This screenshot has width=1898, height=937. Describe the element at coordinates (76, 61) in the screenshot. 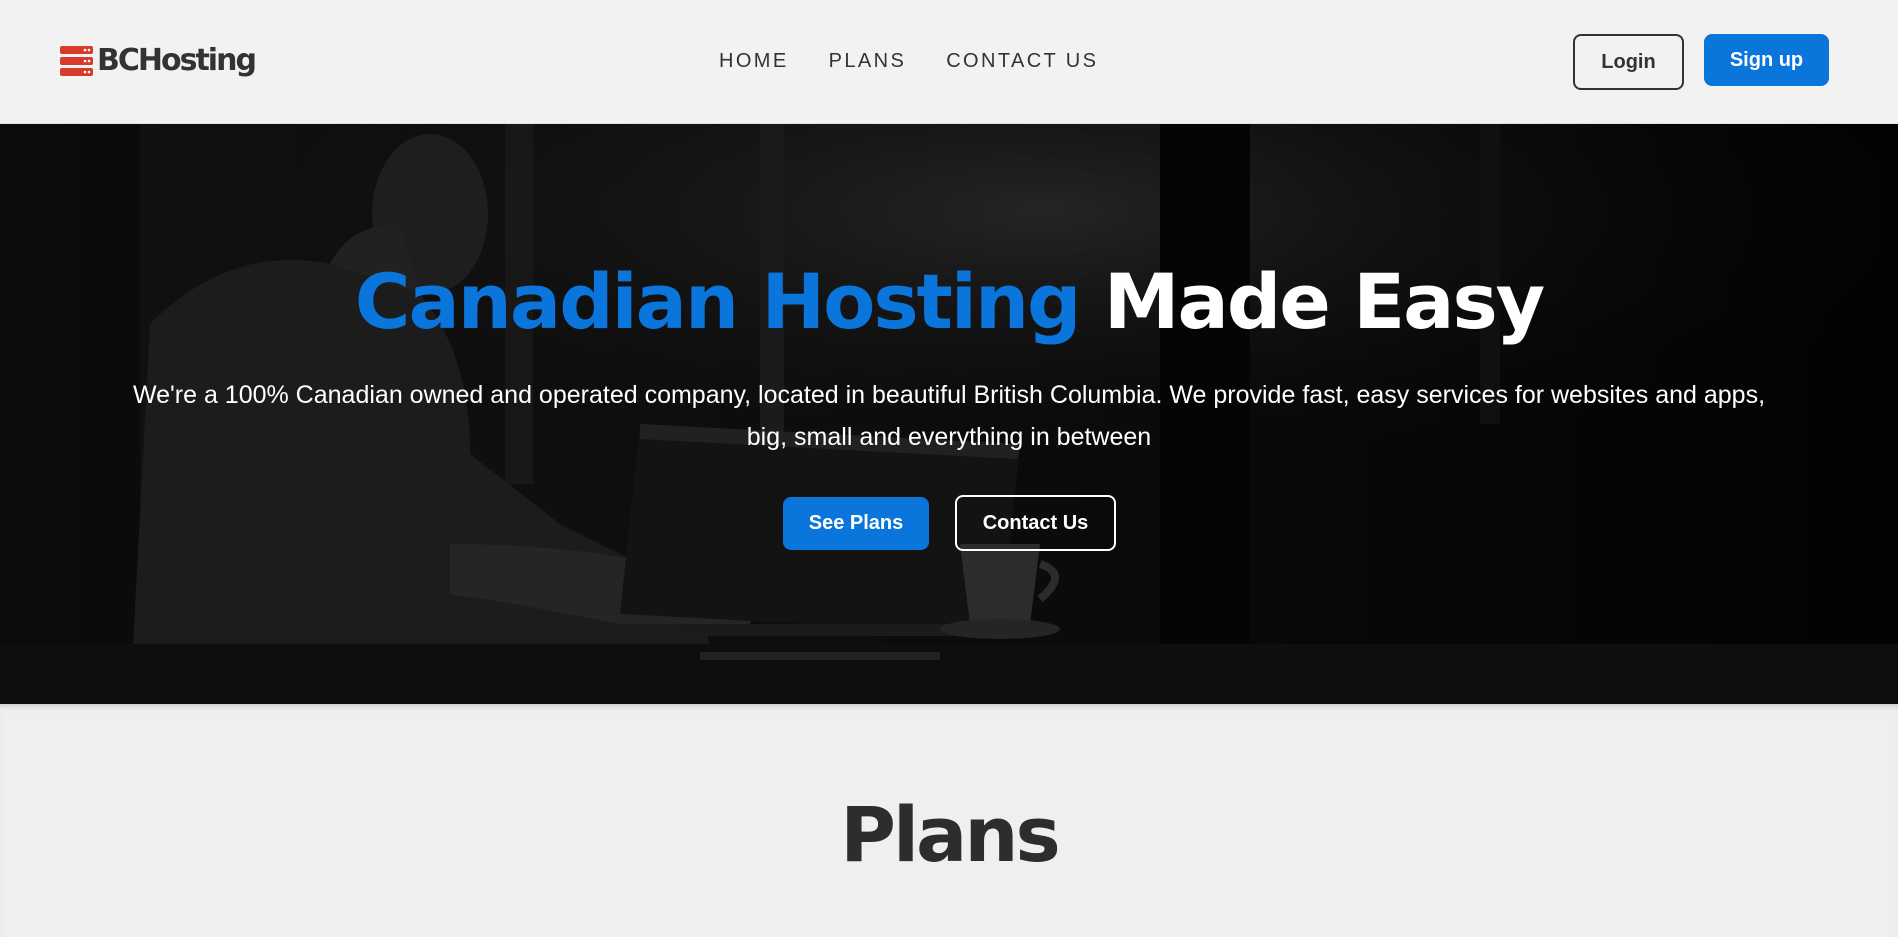

I see `server-stack-icon` at that location.